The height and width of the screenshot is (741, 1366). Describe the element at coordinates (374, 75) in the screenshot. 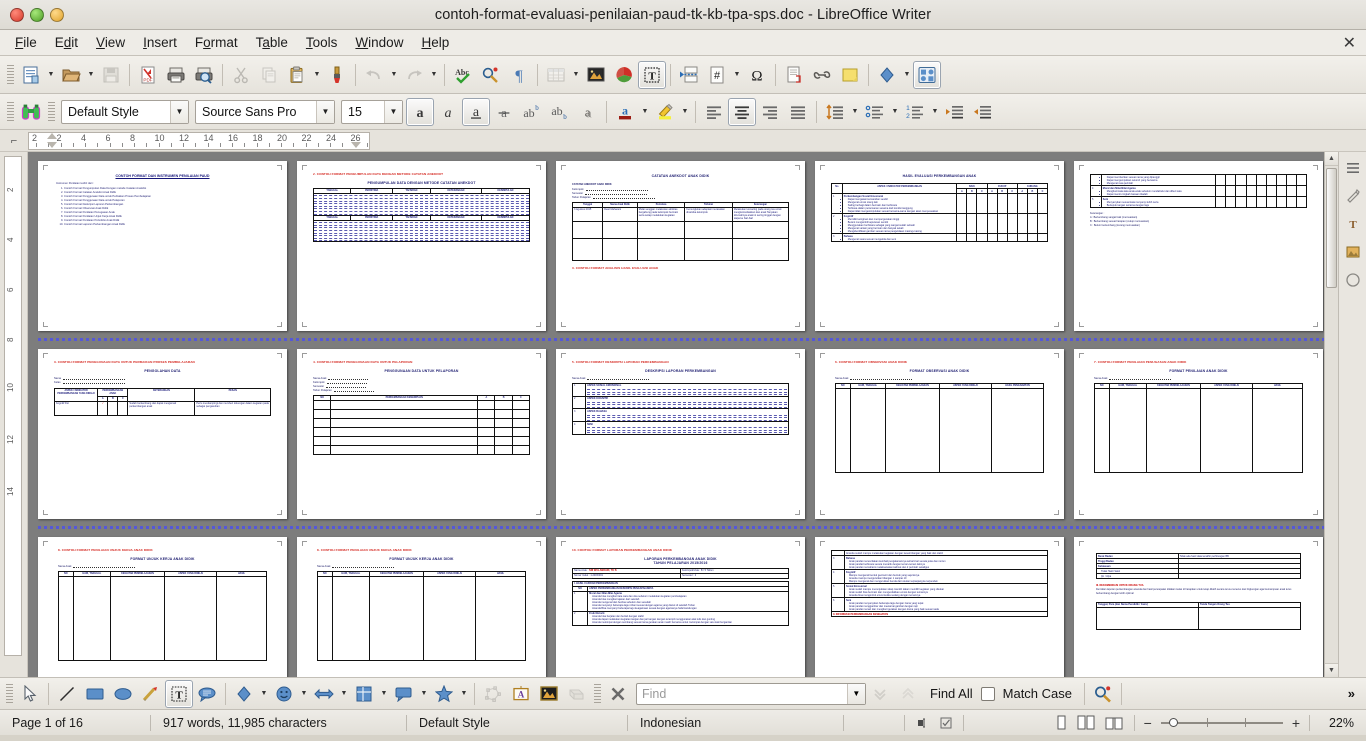

I see `undo-icon` at that location.